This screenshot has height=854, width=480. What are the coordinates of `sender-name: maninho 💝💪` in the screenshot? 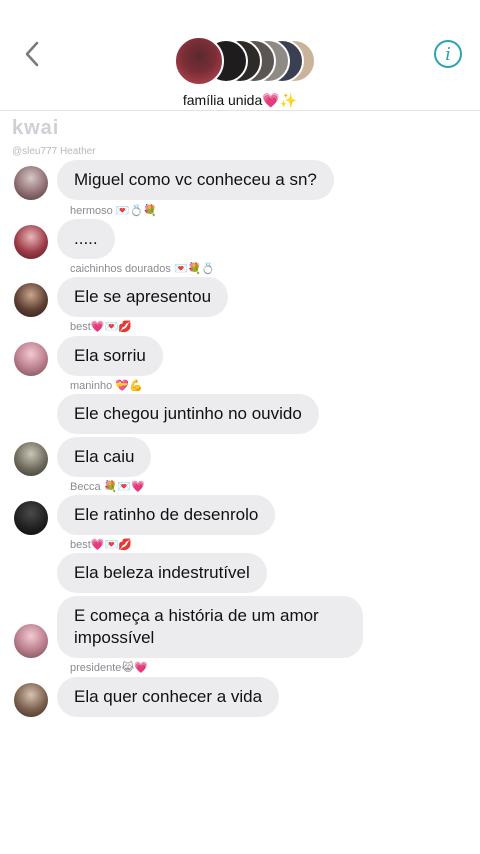 It's located at (106, 386).